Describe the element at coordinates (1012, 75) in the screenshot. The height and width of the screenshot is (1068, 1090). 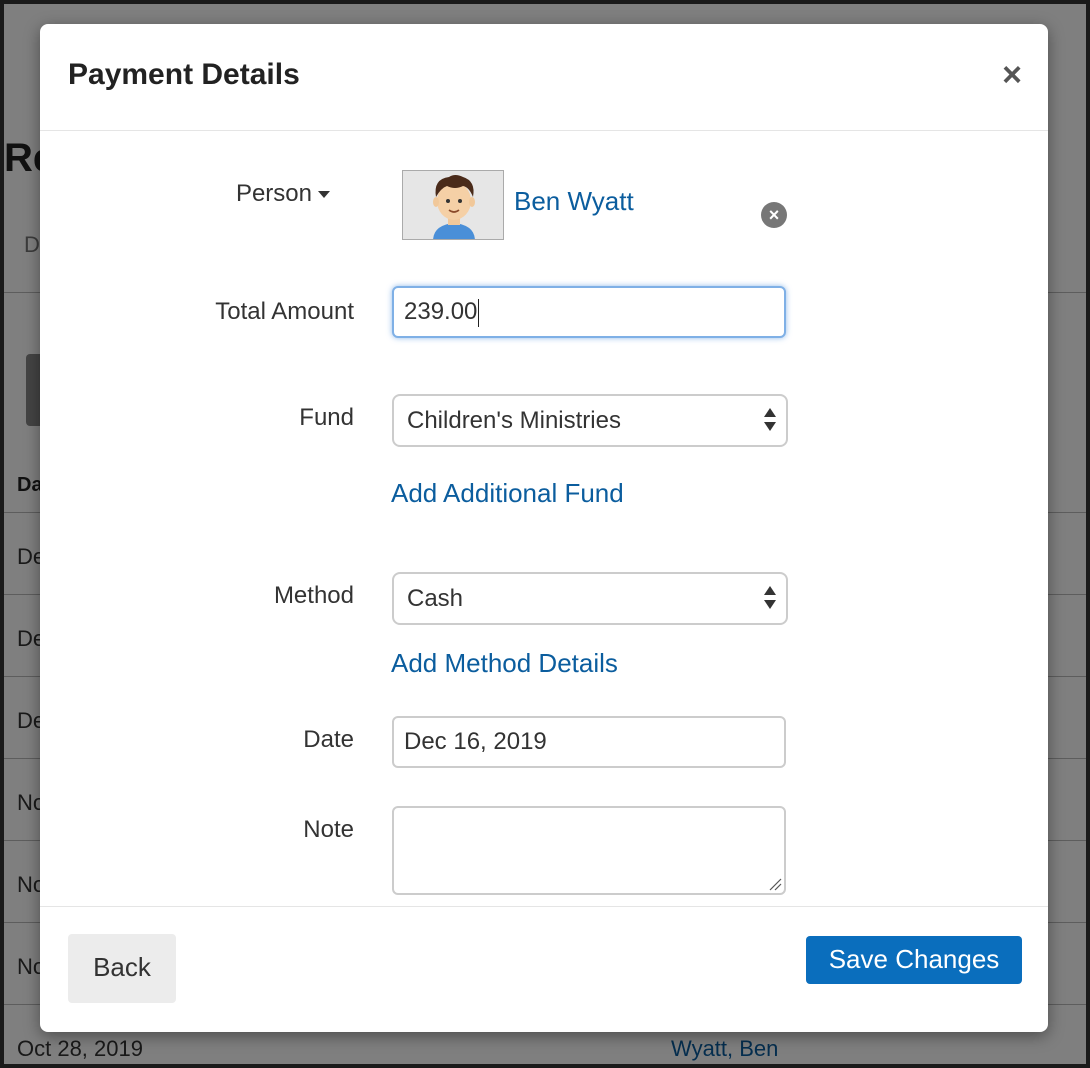
I see `close-icon: ×` at that location.